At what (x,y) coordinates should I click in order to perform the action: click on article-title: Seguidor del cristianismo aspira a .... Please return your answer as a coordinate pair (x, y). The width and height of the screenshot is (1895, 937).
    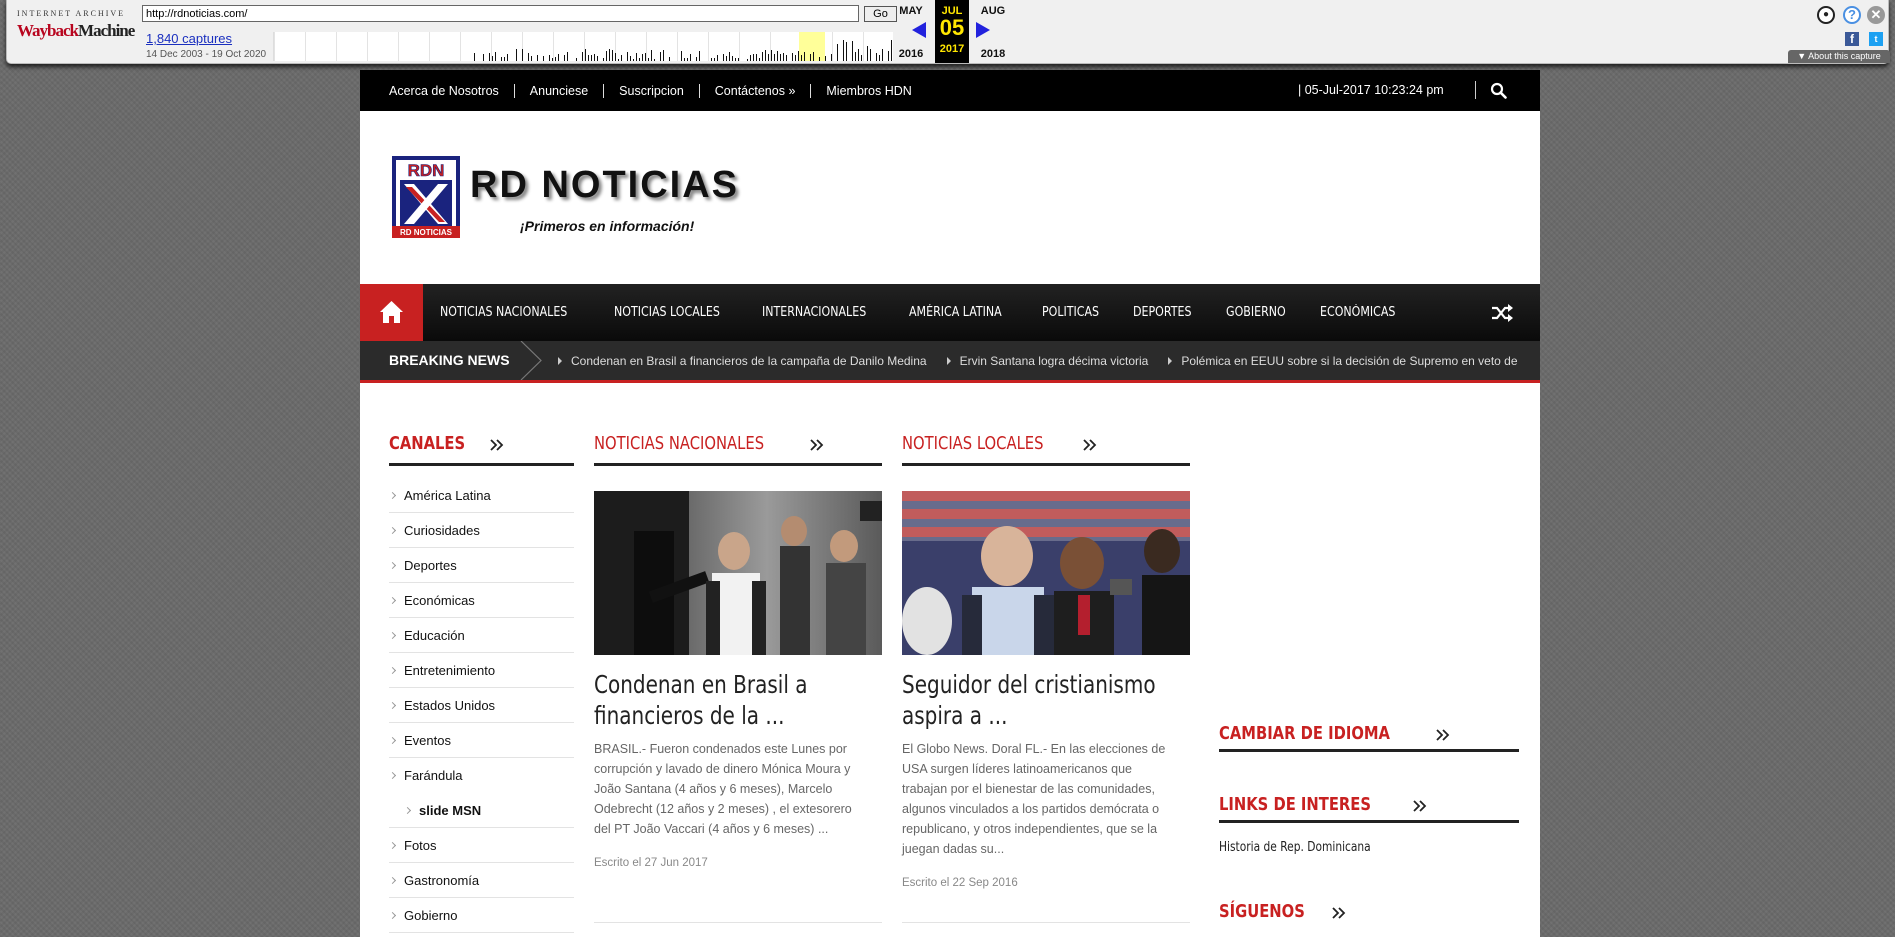
    Looking at the image, I should click on (1046, 700).